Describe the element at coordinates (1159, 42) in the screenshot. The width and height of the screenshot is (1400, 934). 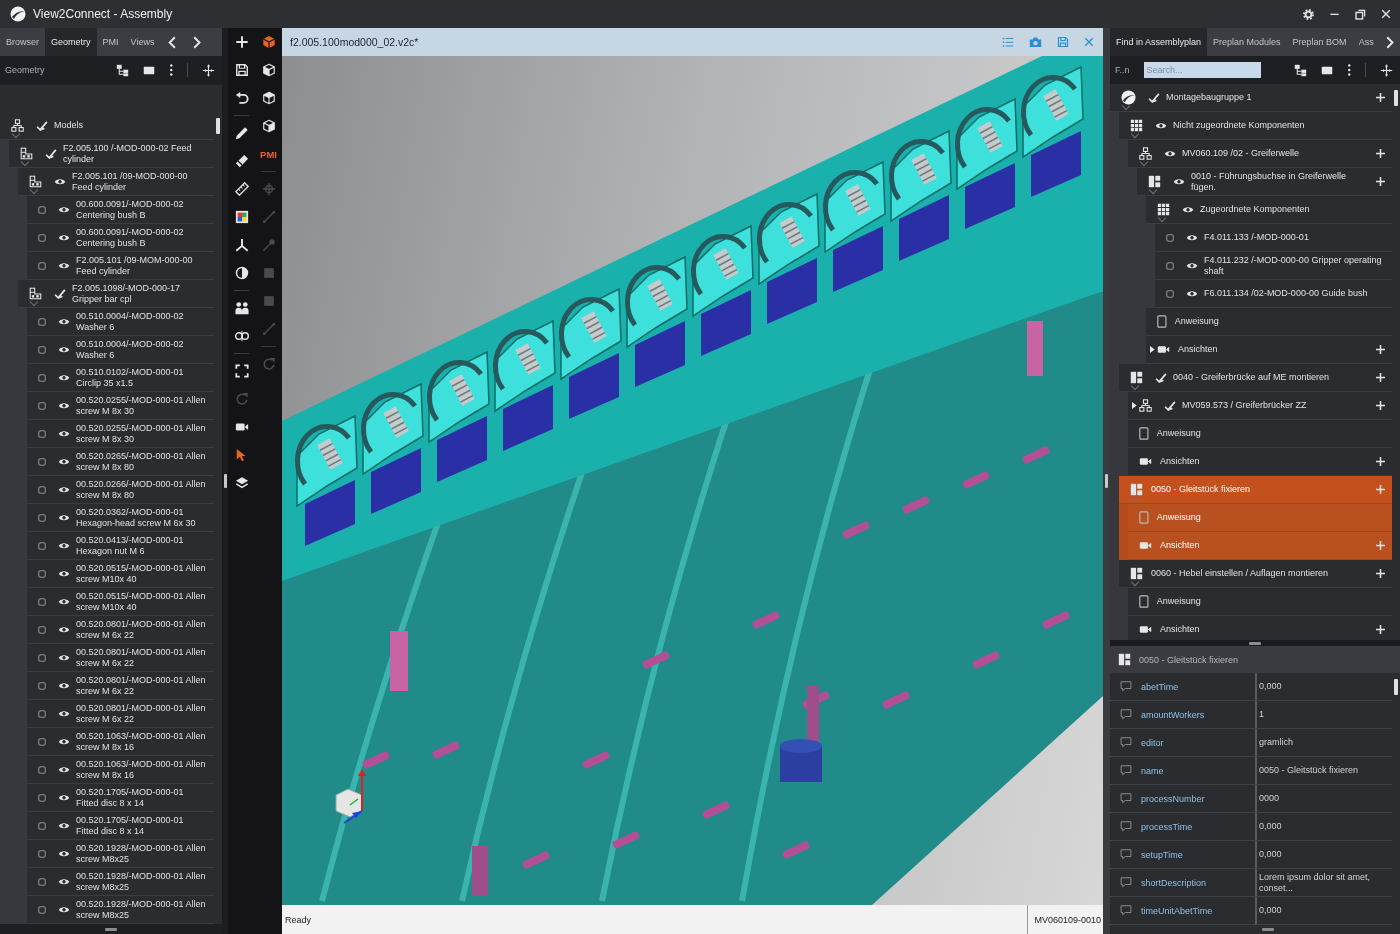
I see `tab: Find in Assemblyplan` at that location.